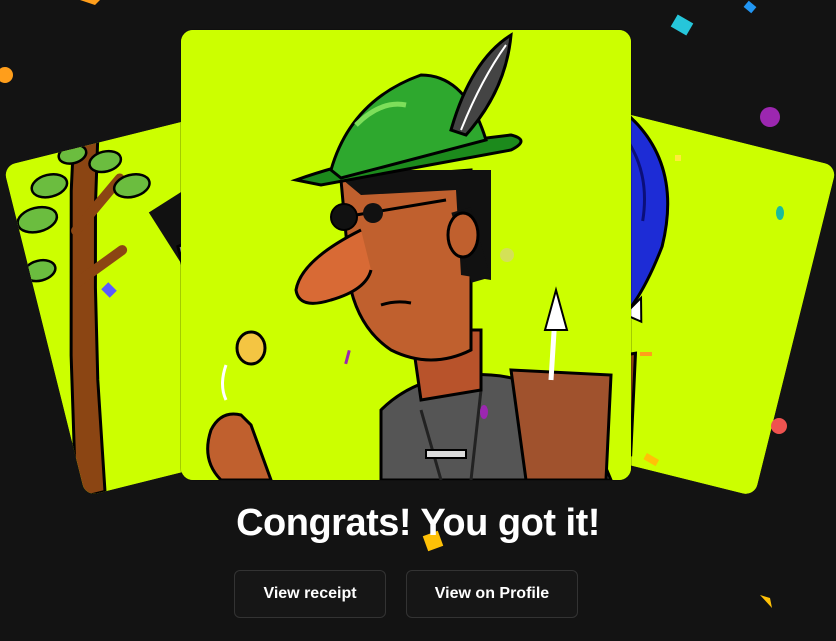  Describe the element at coordinates (310, 594) in the screenshot. I see `view-receipt-button: View receipt` at that location.